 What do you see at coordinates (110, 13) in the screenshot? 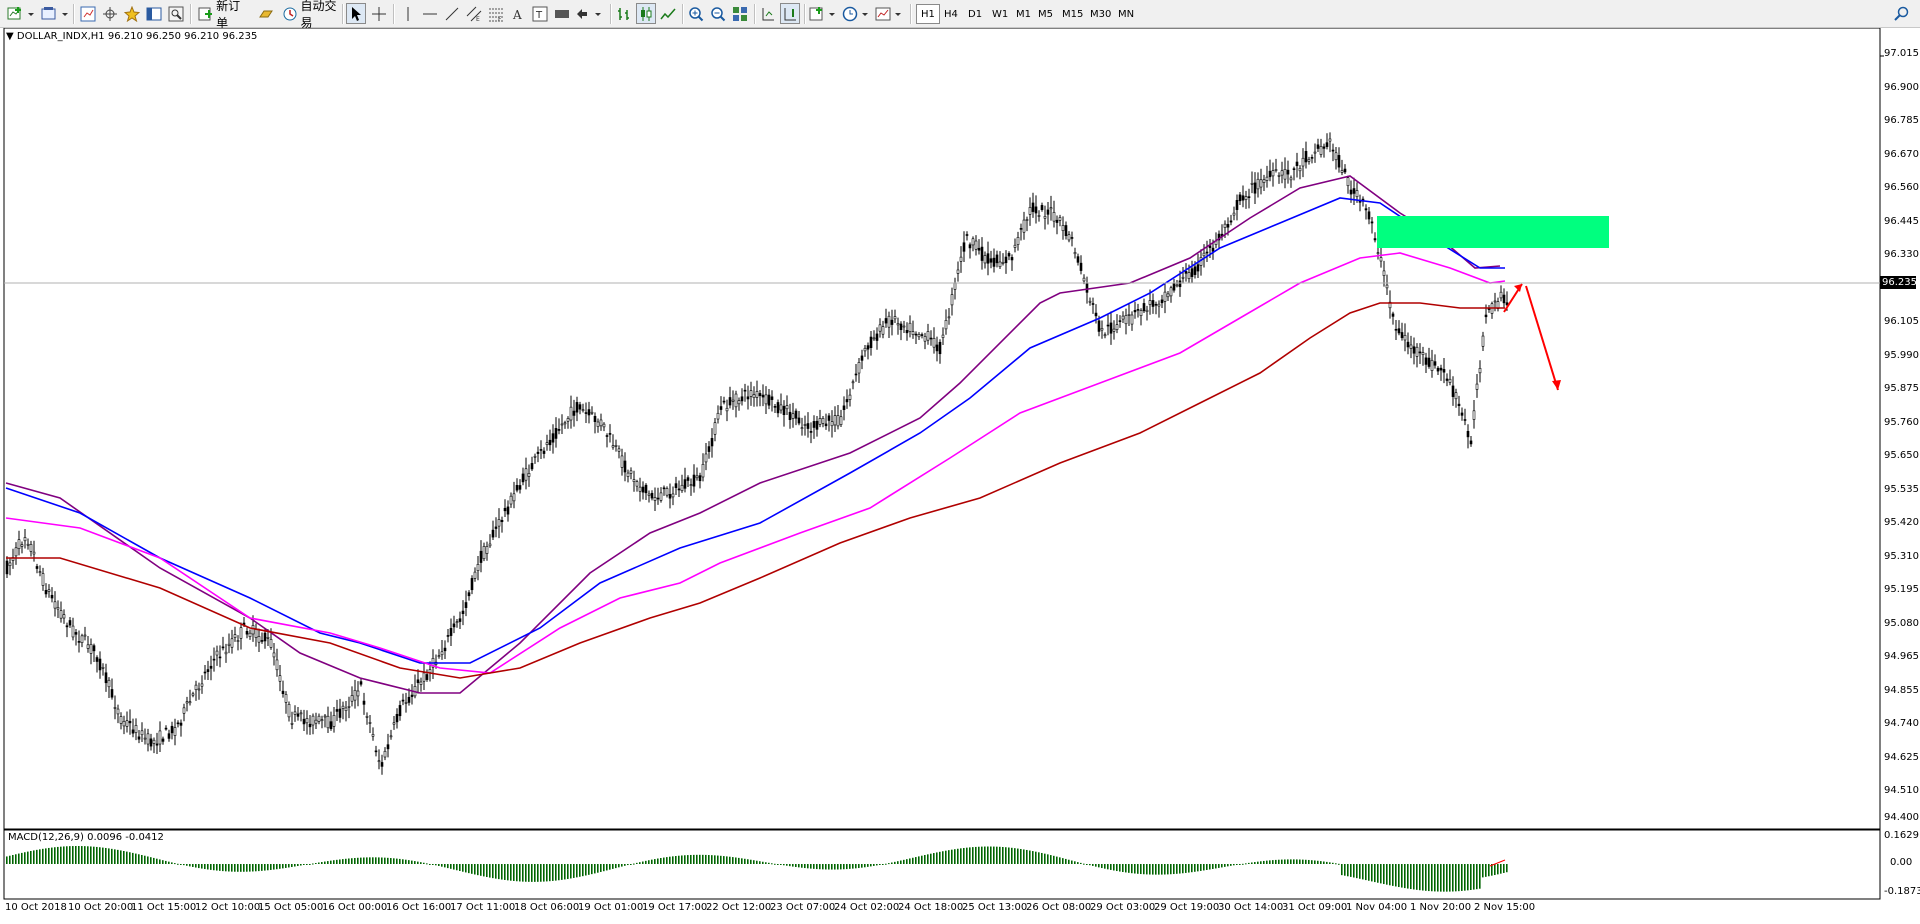
I see `navigator-button` at bounding box center [110, 13].